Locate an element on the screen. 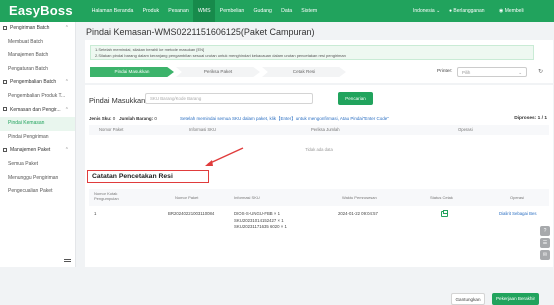 The width and height of the screenshot is (554, 305). empty-table-text: Tidak ada data is located at coordinates (319, 149).